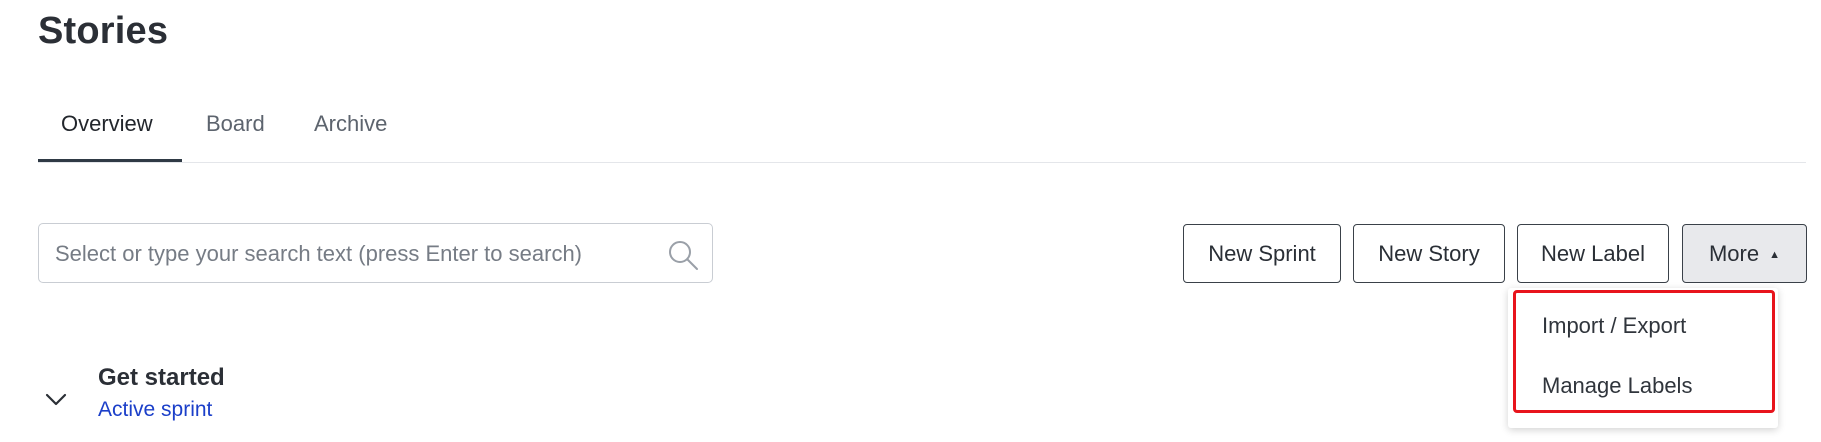 This screenshot has width=1821, height=442. What do you see at coordinates (1617, 386) in the screenshot?
I see `menu-item-manage-labels: Manage Labels` at bounding box center [1617, 386].